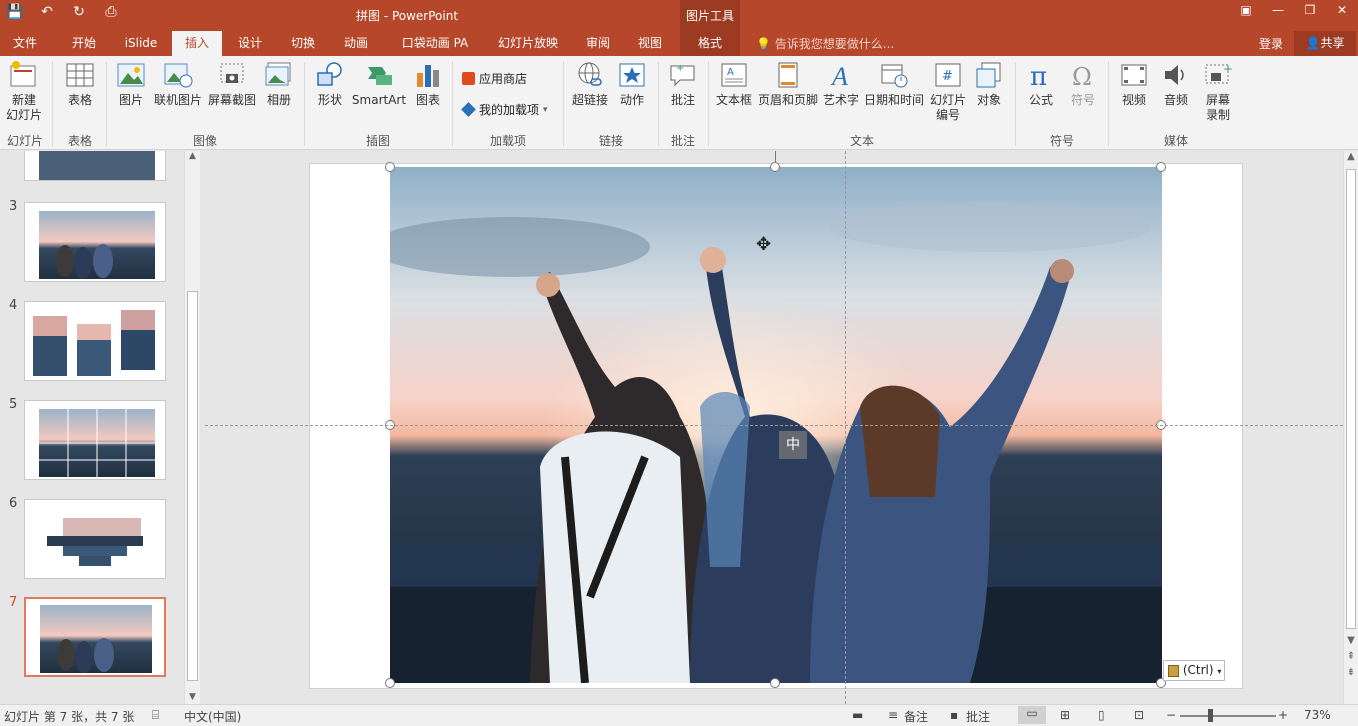  Describe the element at coordinates (1101, 715) in the screenshot. I see `reading-view-icon: ▯` at that location.